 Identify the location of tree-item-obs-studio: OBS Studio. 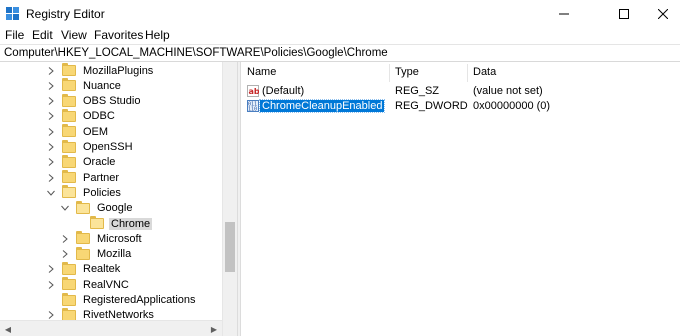
(94, 101).